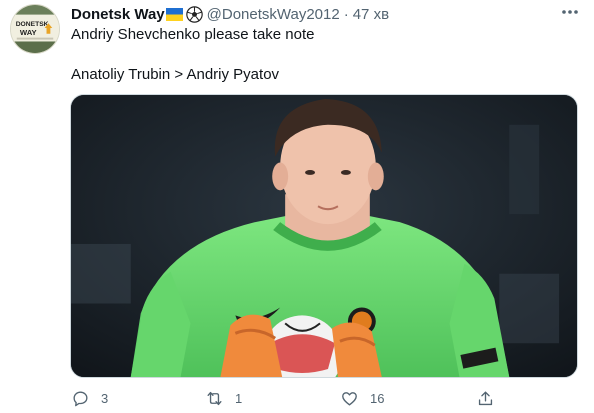  Describe the element at coordinates (214, 398) in the screenshot. I see `retweet-icon` at that location.